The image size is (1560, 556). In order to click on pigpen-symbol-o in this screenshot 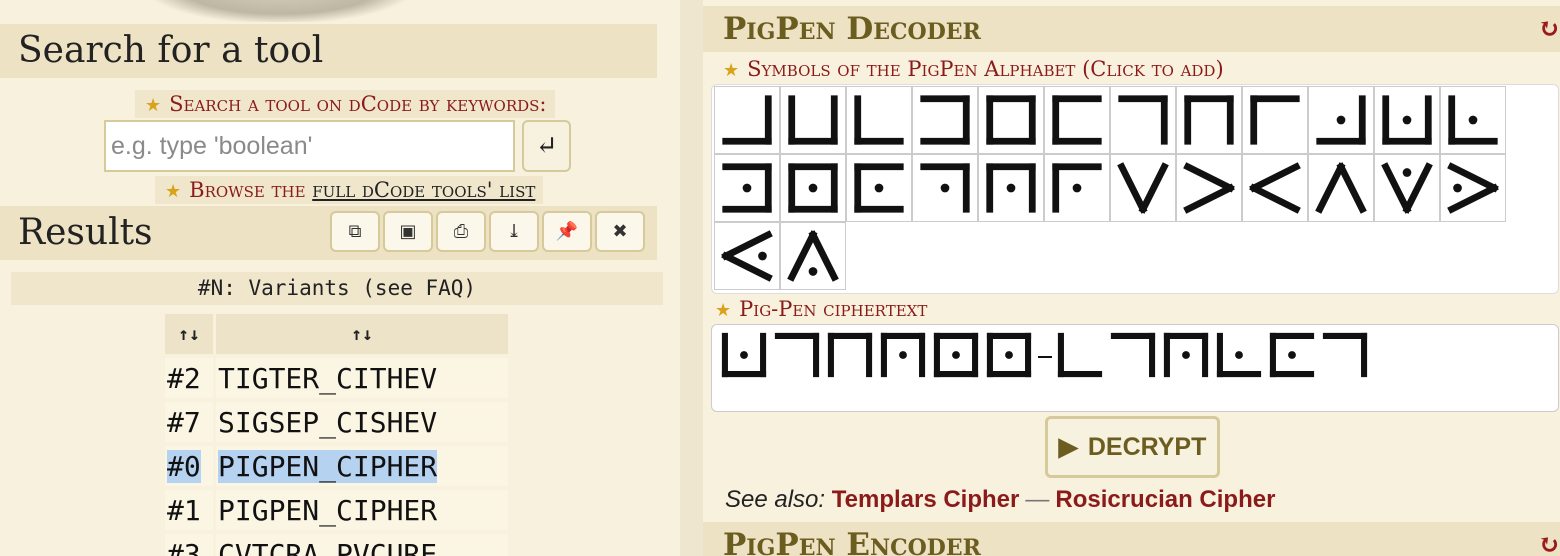, I will do `click(879, 188)`.